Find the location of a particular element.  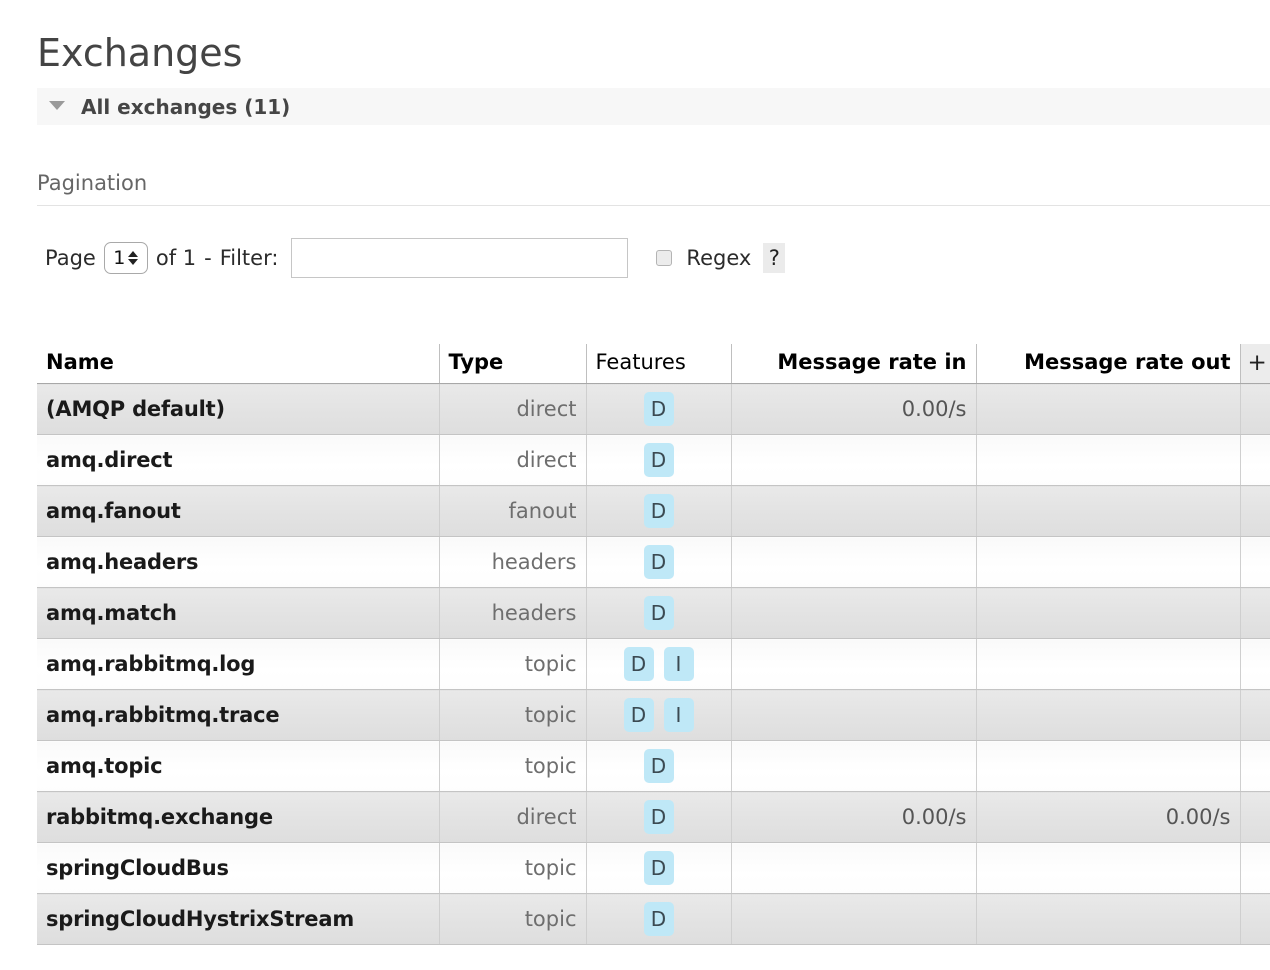

cell-exchange-name: springCloudBus is located at coordinates (238, 868).